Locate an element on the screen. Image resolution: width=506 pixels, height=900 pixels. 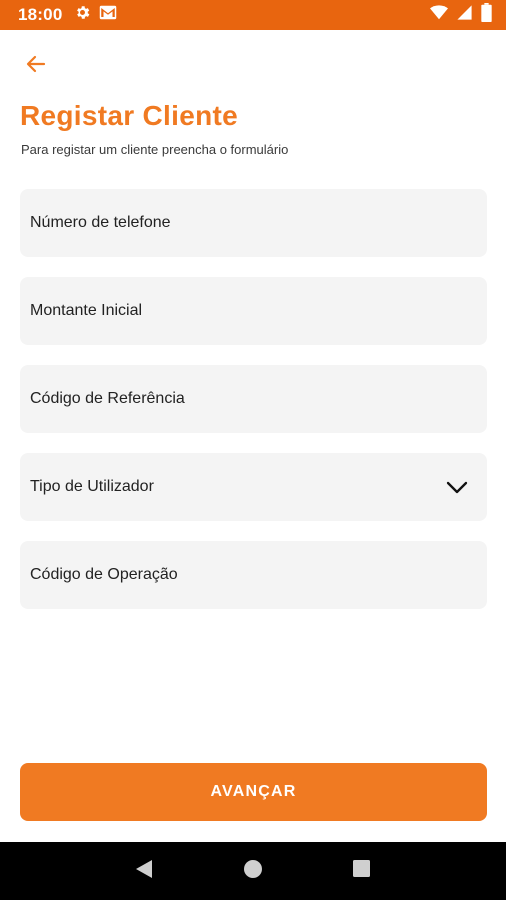
nav-recents-button is located at coordinates (362, 871).